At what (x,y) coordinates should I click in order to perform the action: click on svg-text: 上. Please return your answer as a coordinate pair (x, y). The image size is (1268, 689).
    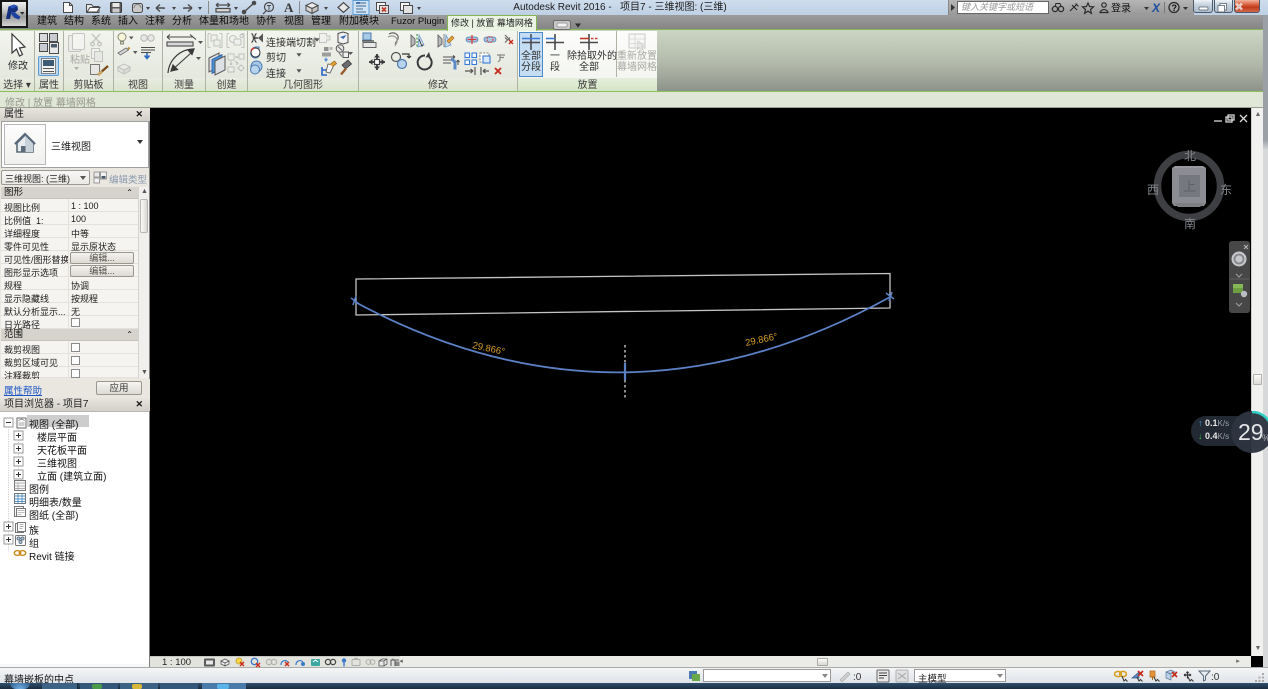
    Looking at the image, I should click on (1189, 186).